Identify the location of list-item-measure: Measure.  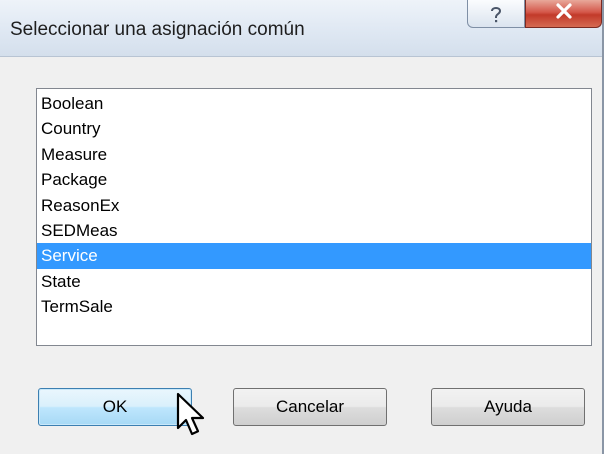
(314, 154).